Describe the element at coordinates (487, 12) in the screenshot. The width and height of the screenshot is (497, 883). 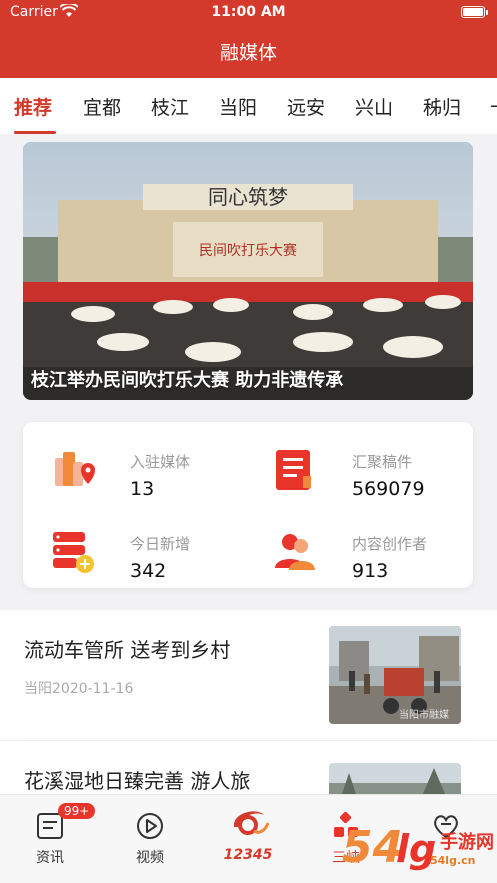
I see `battery-tip` at that location.